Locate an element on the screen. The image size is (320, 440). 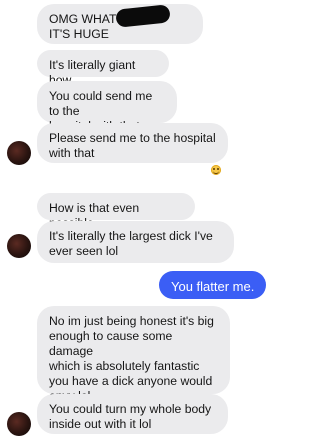
outgoing-message-bubble: You flatter me. is located at coordinates (212, 285).